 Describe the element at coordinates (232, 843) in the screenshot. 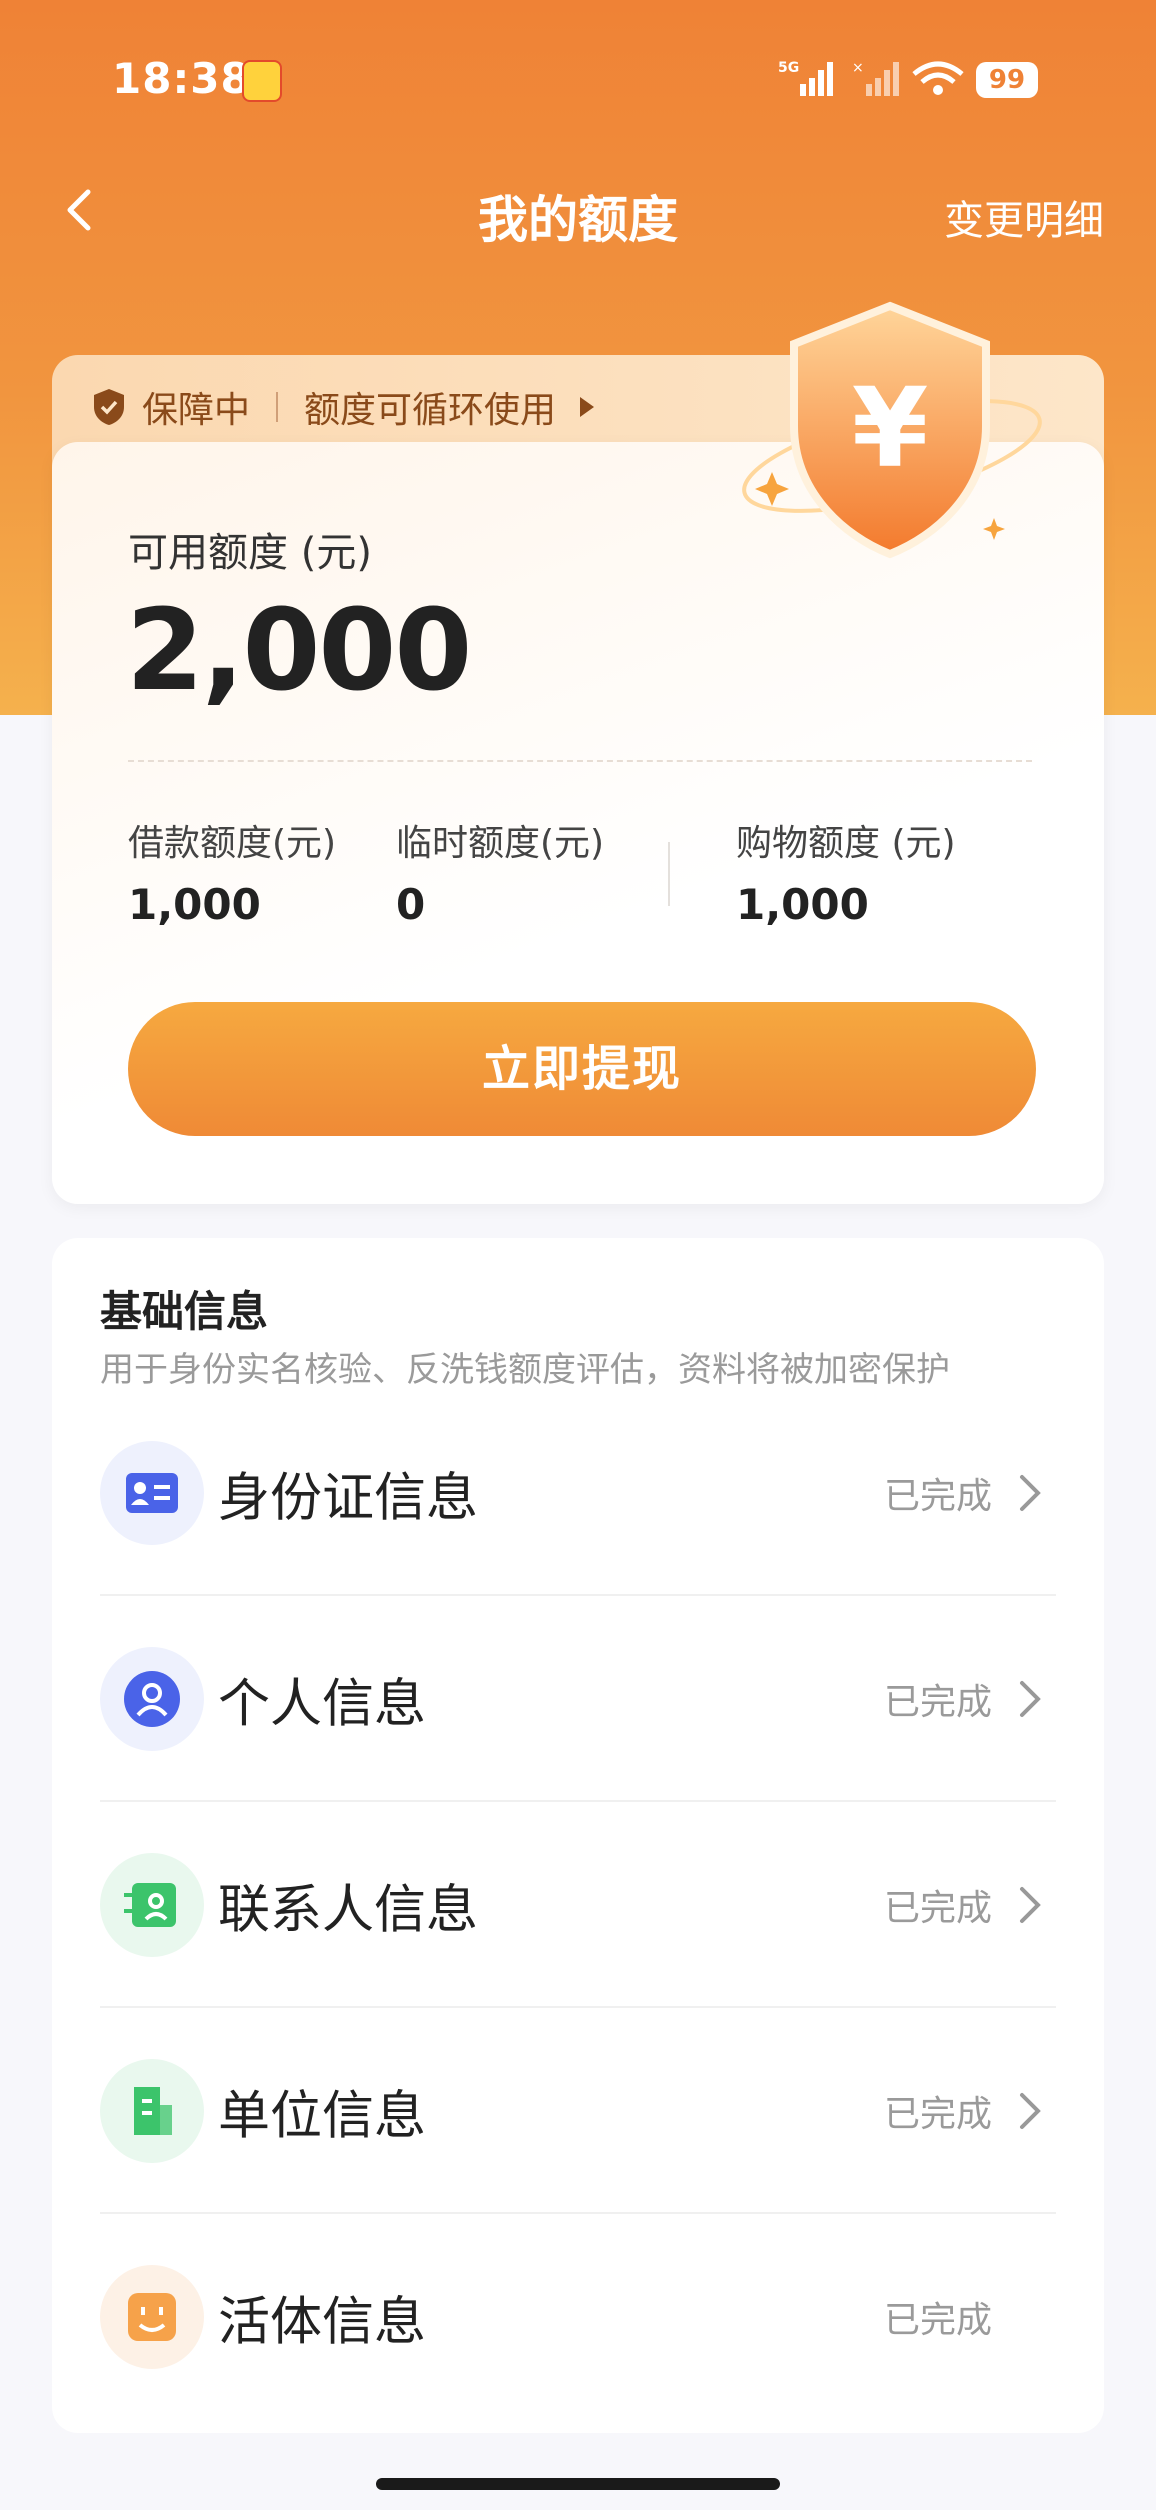

I see `loan-limit-label: 借款额度(元)` at that location.